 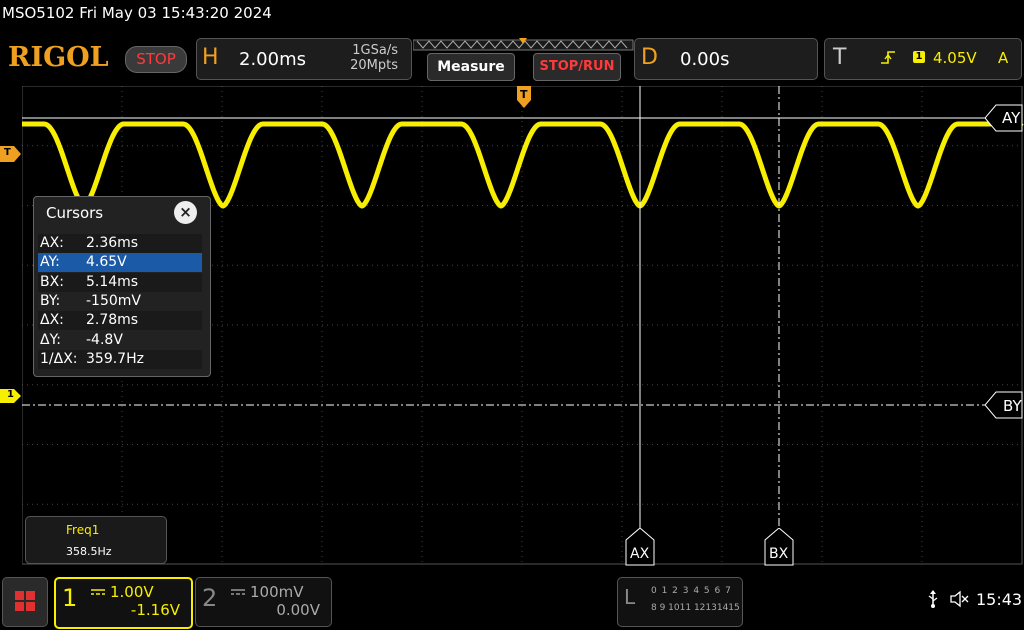 I want to click on ay-cursor-tag-label: AY, so click(x=1011, y=118).